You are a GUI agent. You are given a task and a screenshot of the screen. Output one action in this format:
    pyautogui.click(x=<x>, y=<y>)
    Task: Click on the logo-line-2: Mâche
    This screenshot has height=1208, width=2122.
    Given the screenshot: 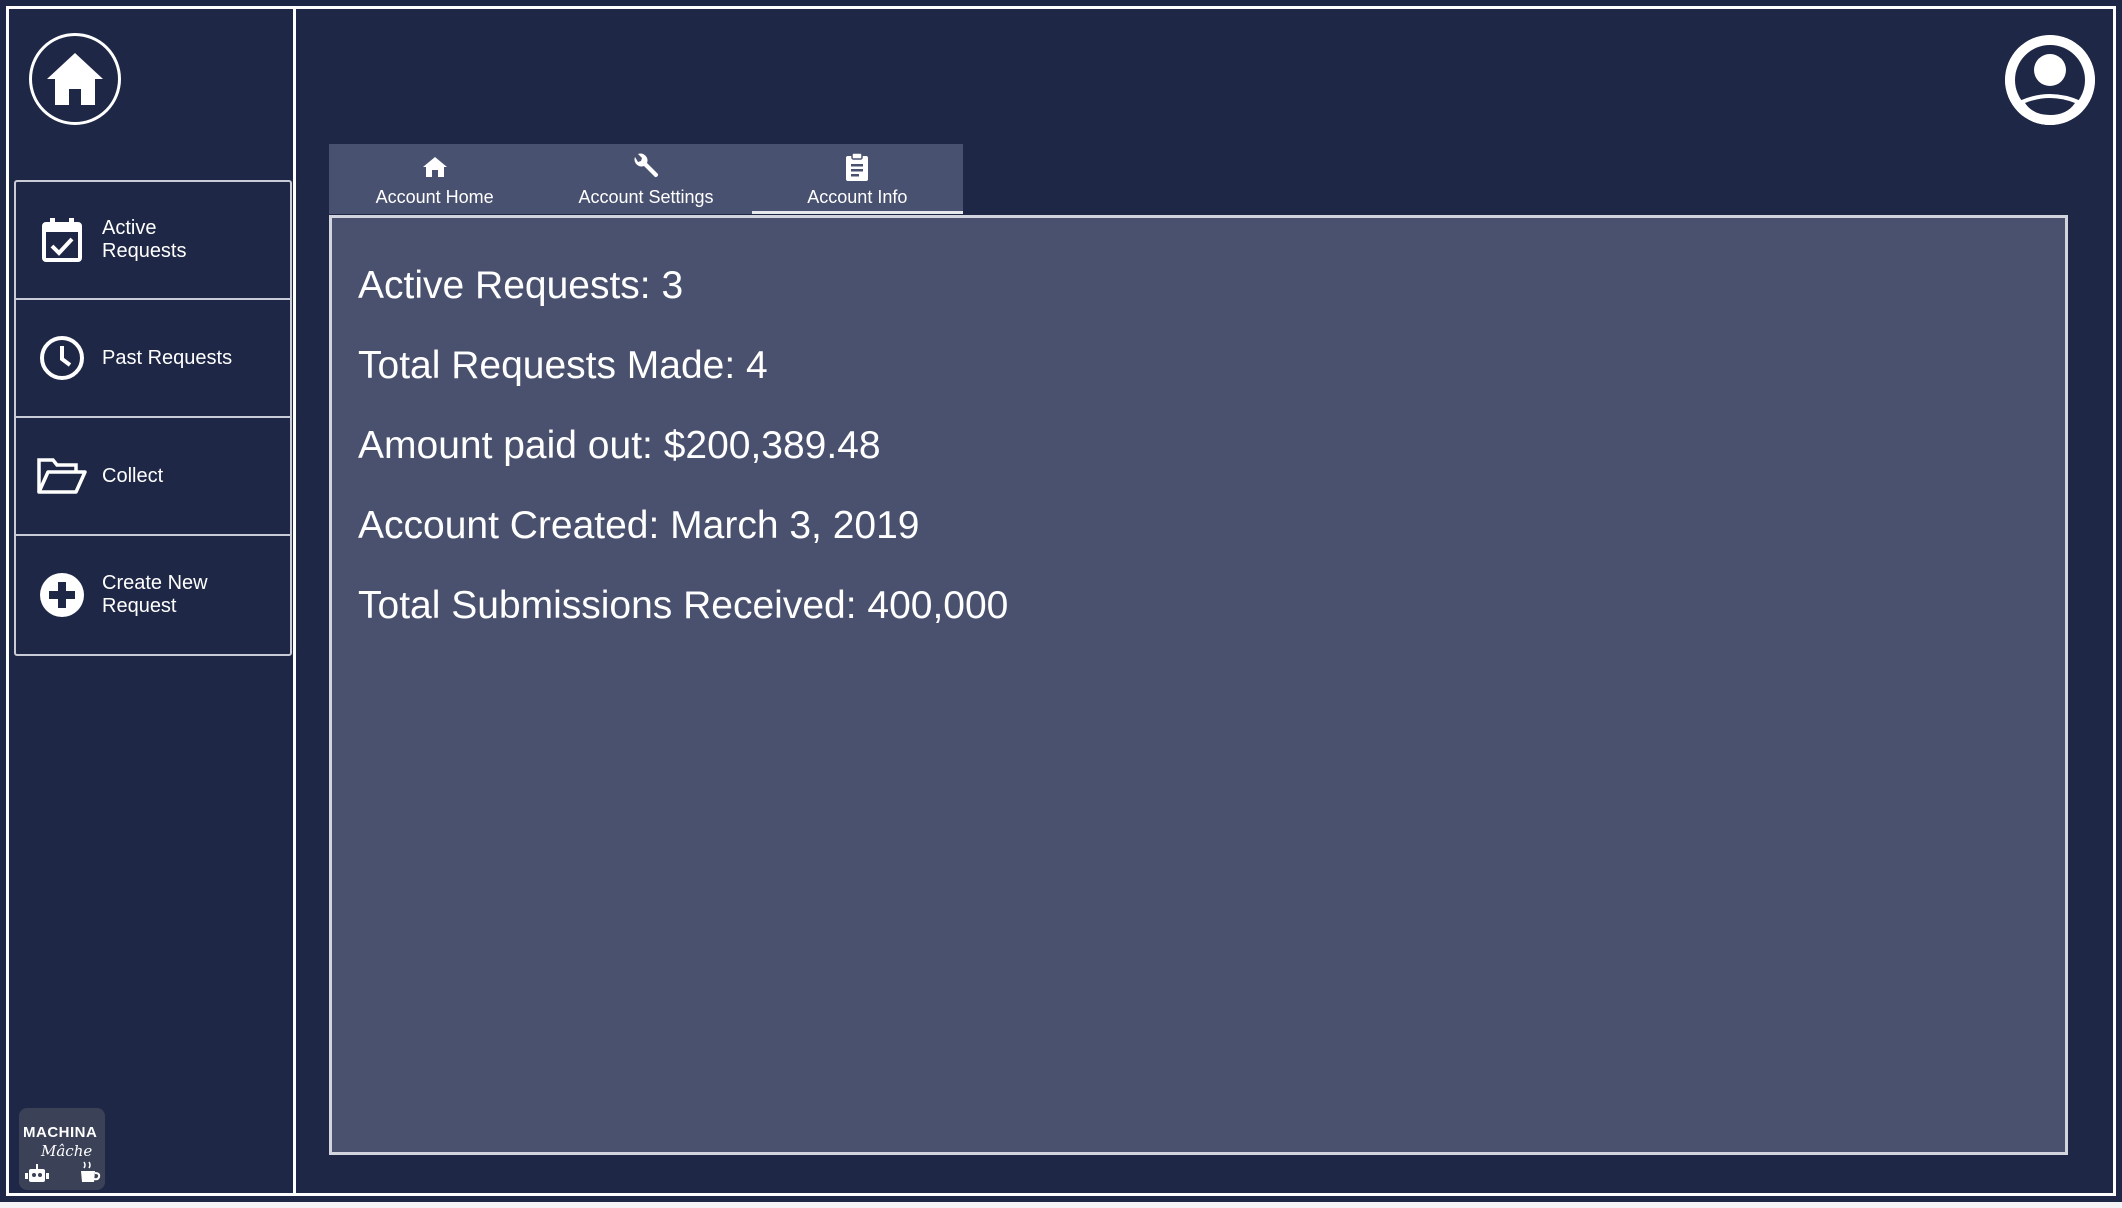 What is the action you would take?
    pyautogui.click(x=67, y=1151)
    